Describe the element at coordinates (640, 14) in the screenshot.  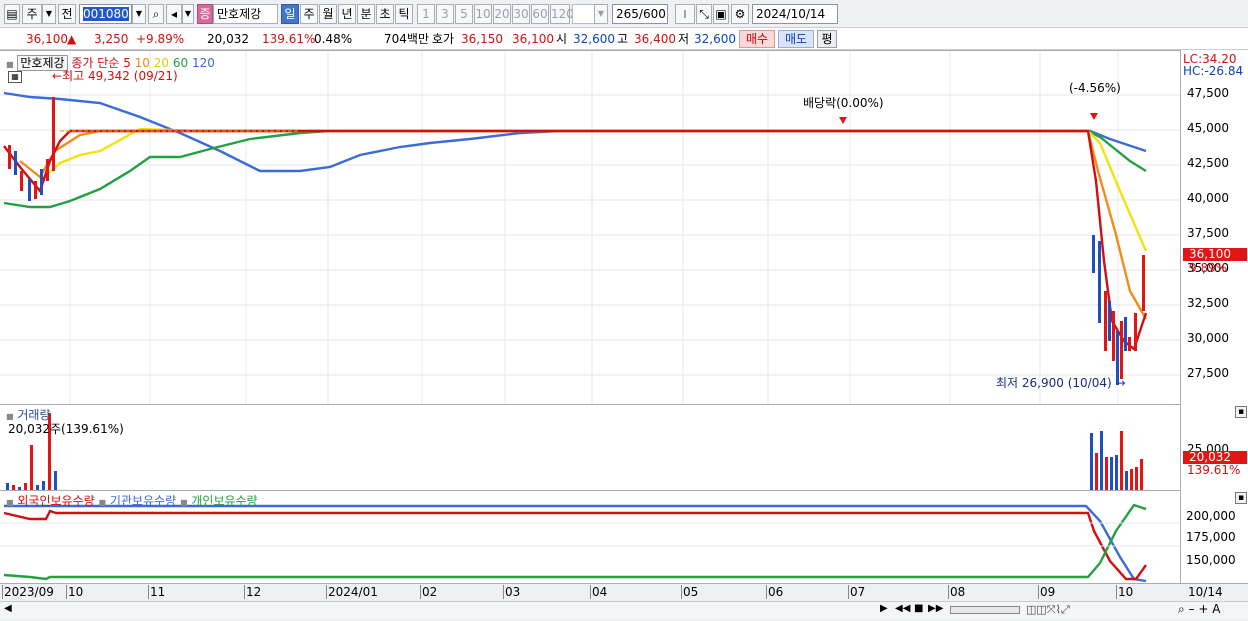
I see `count-input: 265/600` at that location.